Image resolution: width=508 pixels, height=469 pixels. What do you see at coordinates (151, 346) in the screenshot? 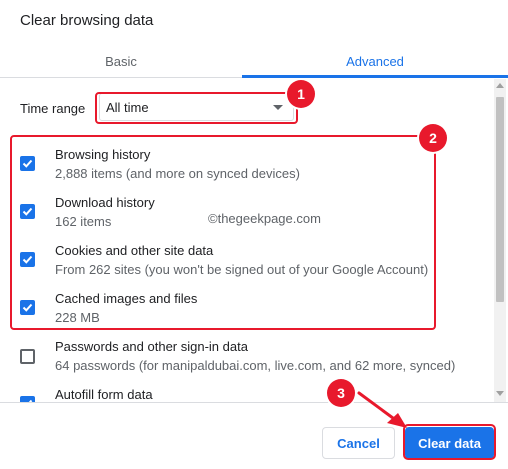
I see `passwords-title: Passwords and other sign-in data` at bounding box center [151, 346].